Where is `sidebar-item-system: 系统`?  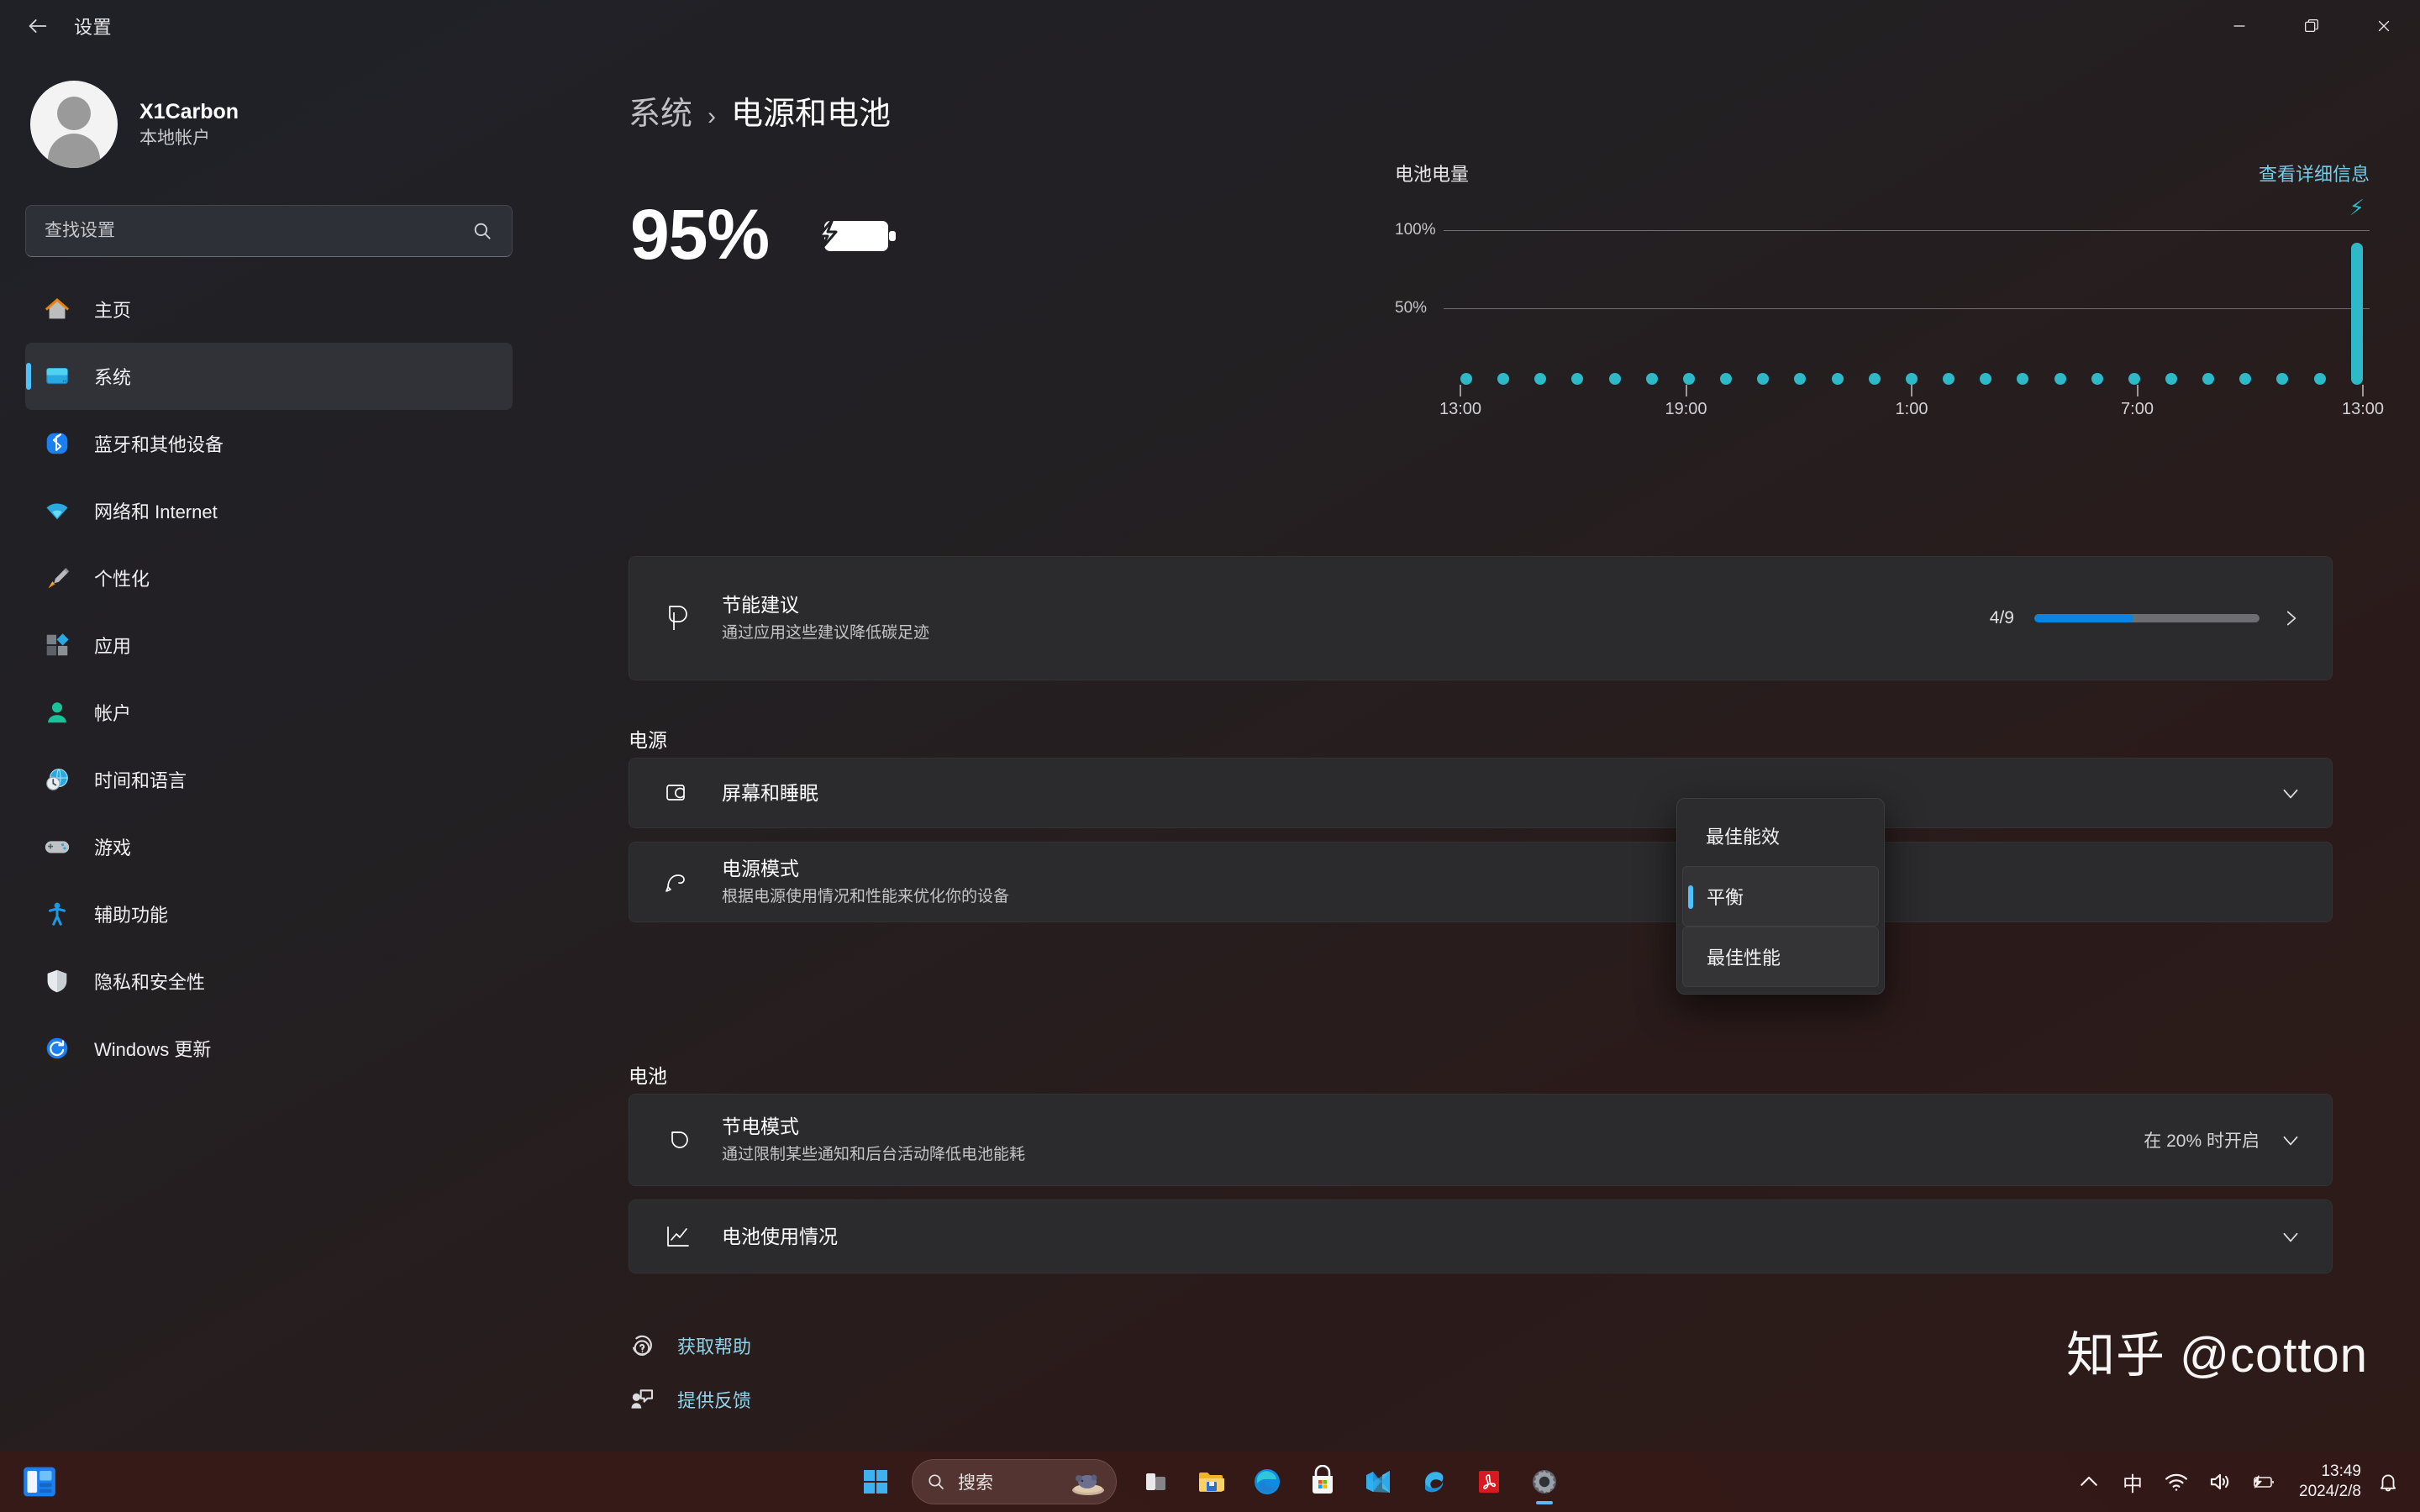 sidebar-item-system: 系统 is located at coordinates (269, 376).